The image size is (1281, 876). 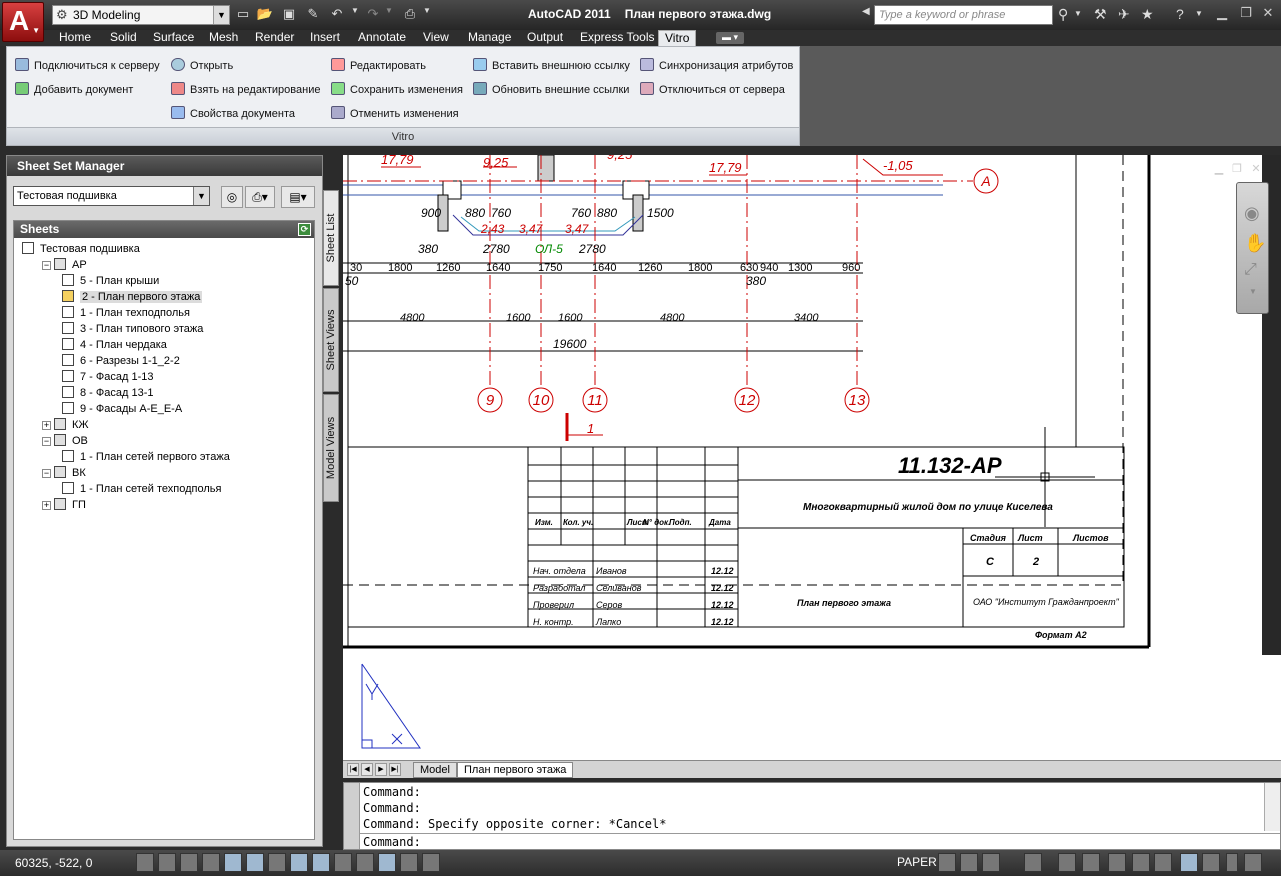 What do you see at coordinates (1272, 807) in the screenshot?
I see `command-history-scrollbar` at bounding box center [1272, 807].